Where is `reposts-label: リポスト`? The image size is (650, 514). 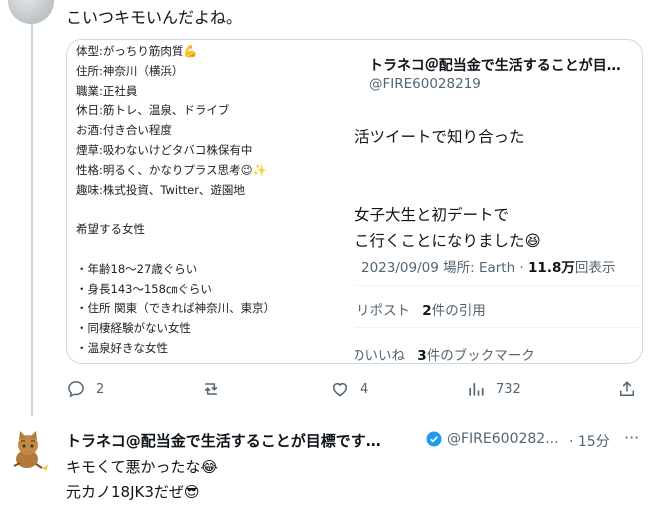 reposts-label: リポスト is located at coordinates (383, 311).